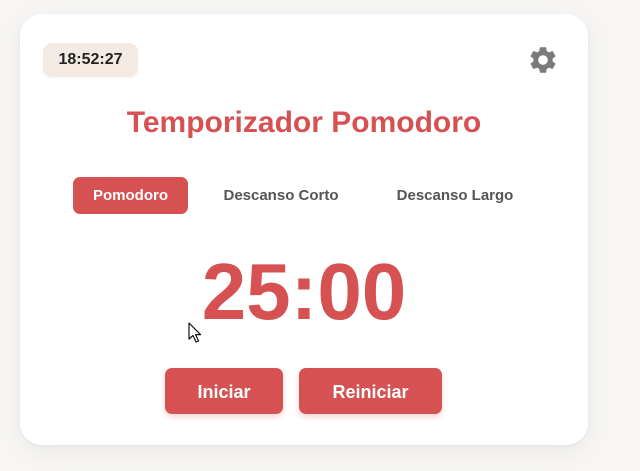 The height and width of the screenshot is (471, 640). What do you see at coordinates (224, 391) in the screenshot?
I see `start-button: Iniciar` at bounding box center [224, 391].